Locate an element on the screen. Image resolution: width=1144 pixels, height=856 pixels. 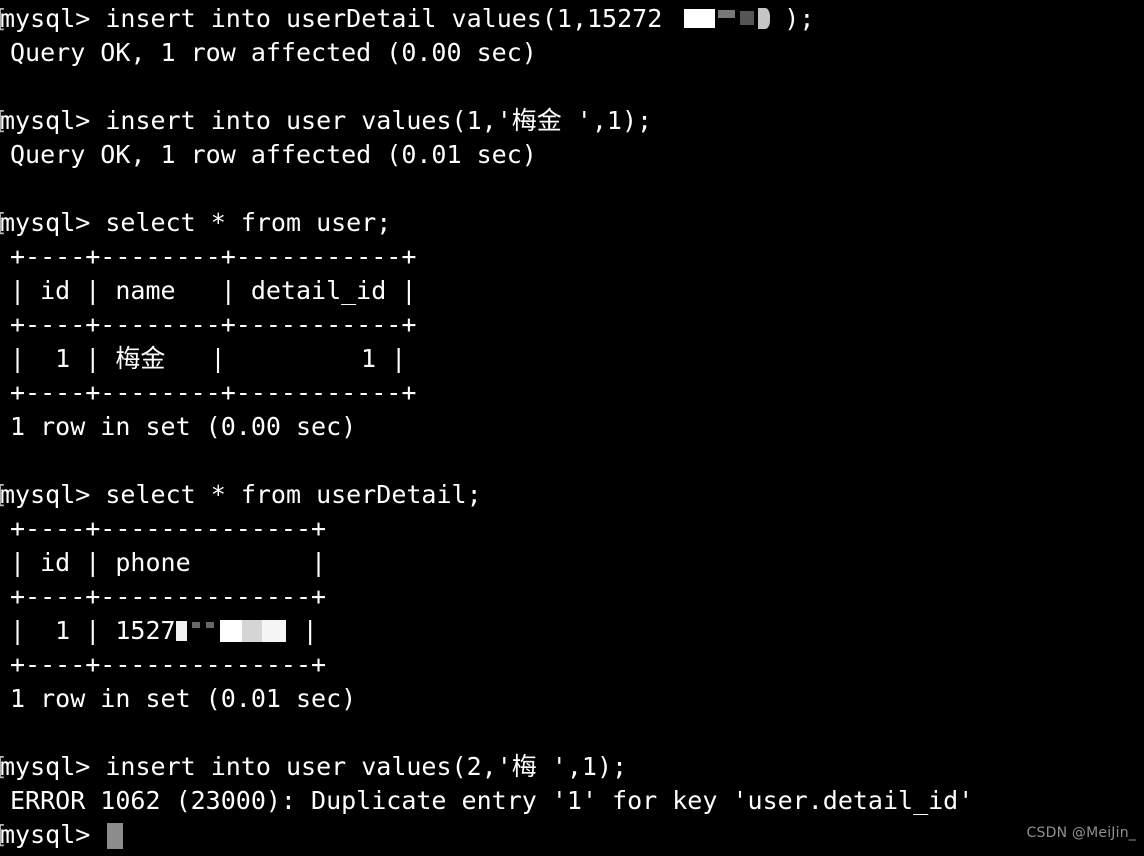
terminal-output-line: Query OK, 1 row affected (0.01 sec) is located at coordinates (486, 155).